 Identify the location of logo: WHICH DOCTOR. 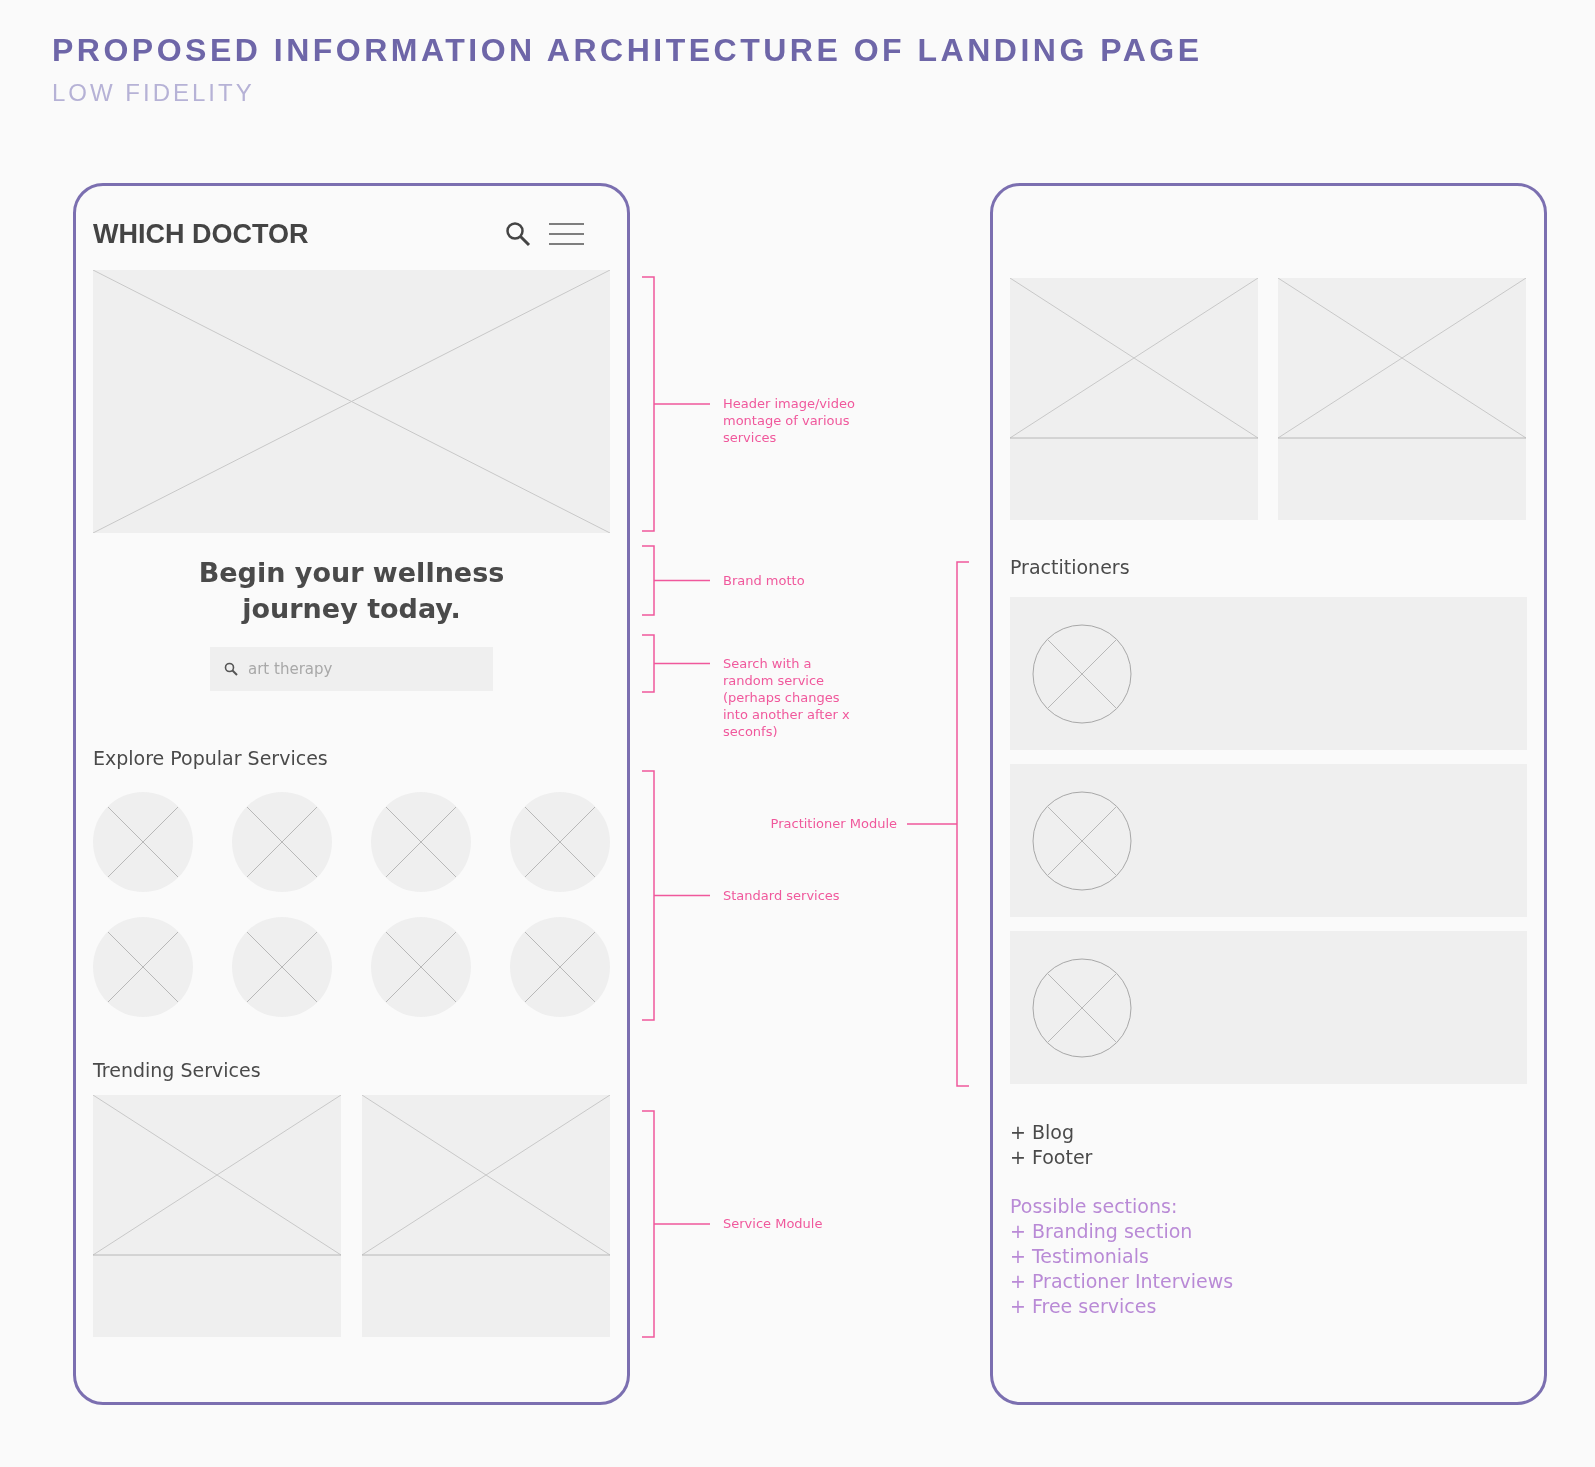
(201, 234).